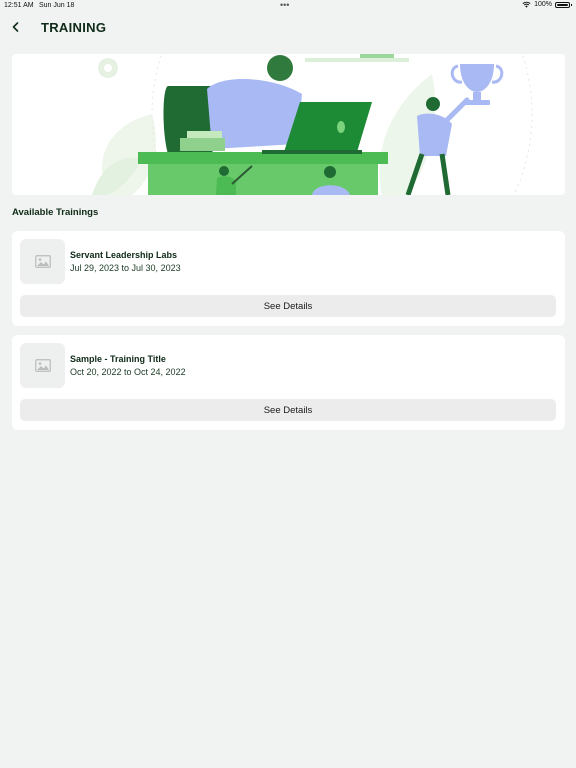 The width and height of the screenshot is (576, 768). I want to click on shelf-books, so click(377, 56).